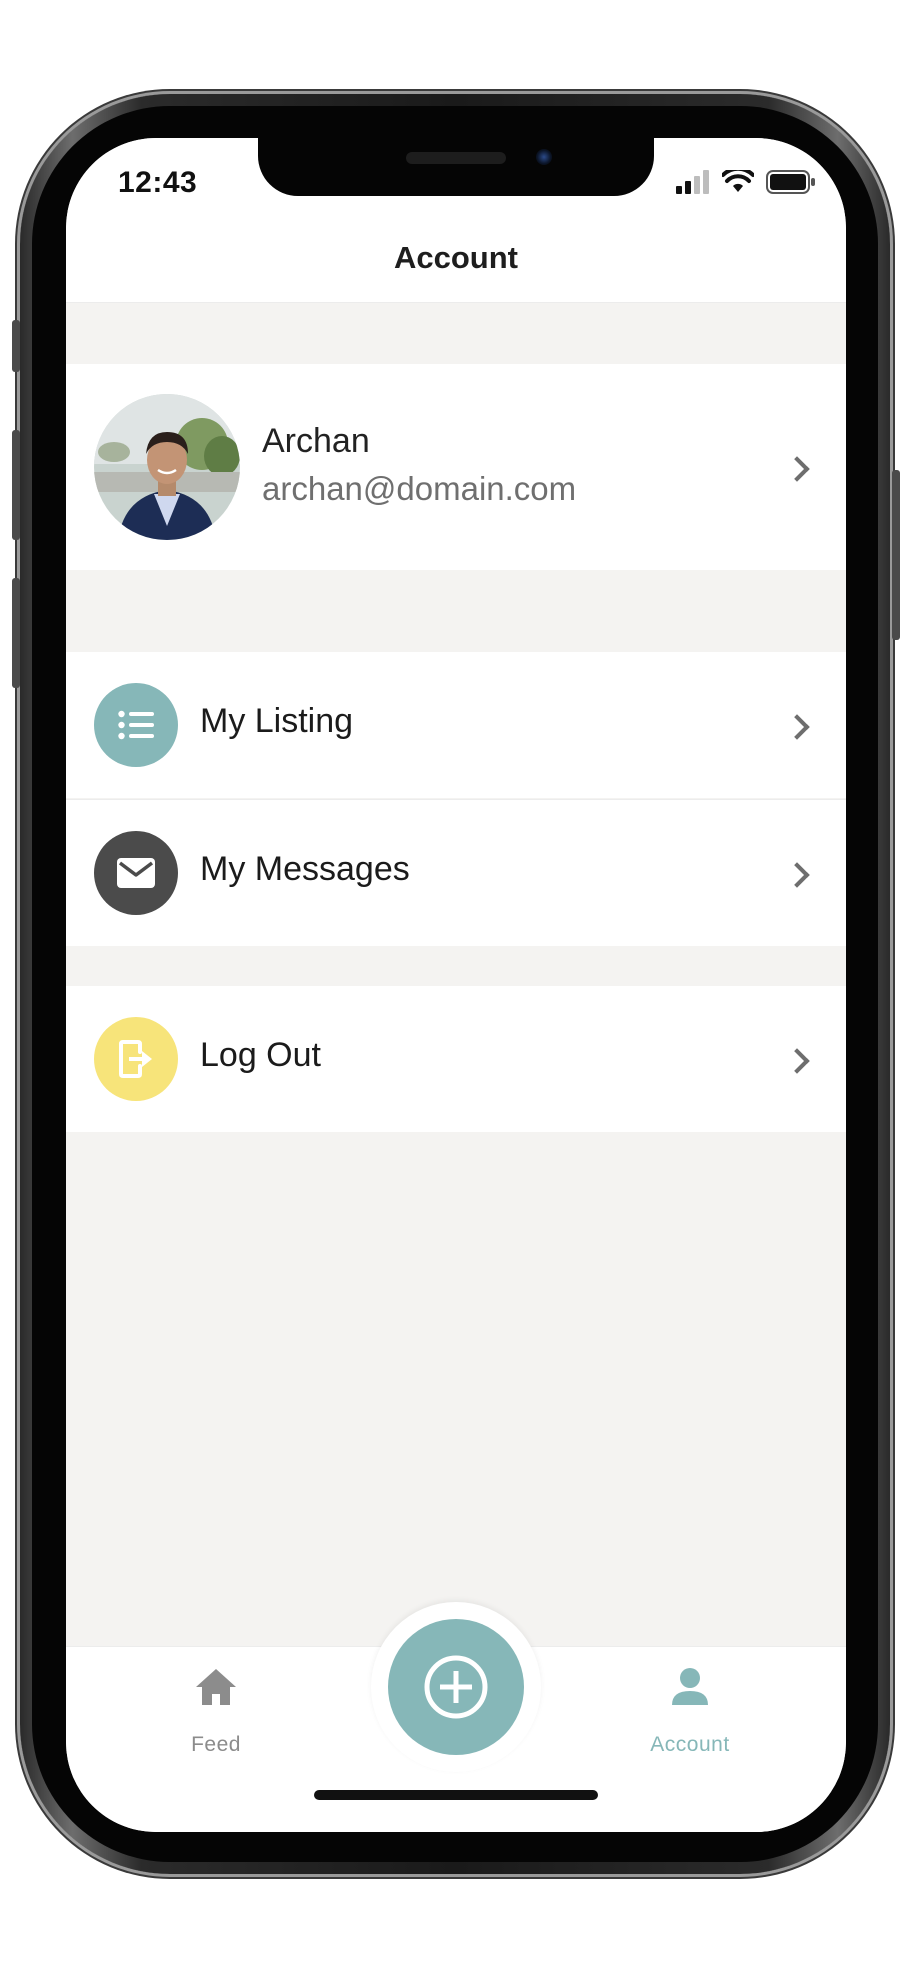 The width and height of the screenshot is (912, 1974). Describe the element at coordinates (456, 725) in the screenshot. I see `menu-item-my-listing: My Listing` at that location.